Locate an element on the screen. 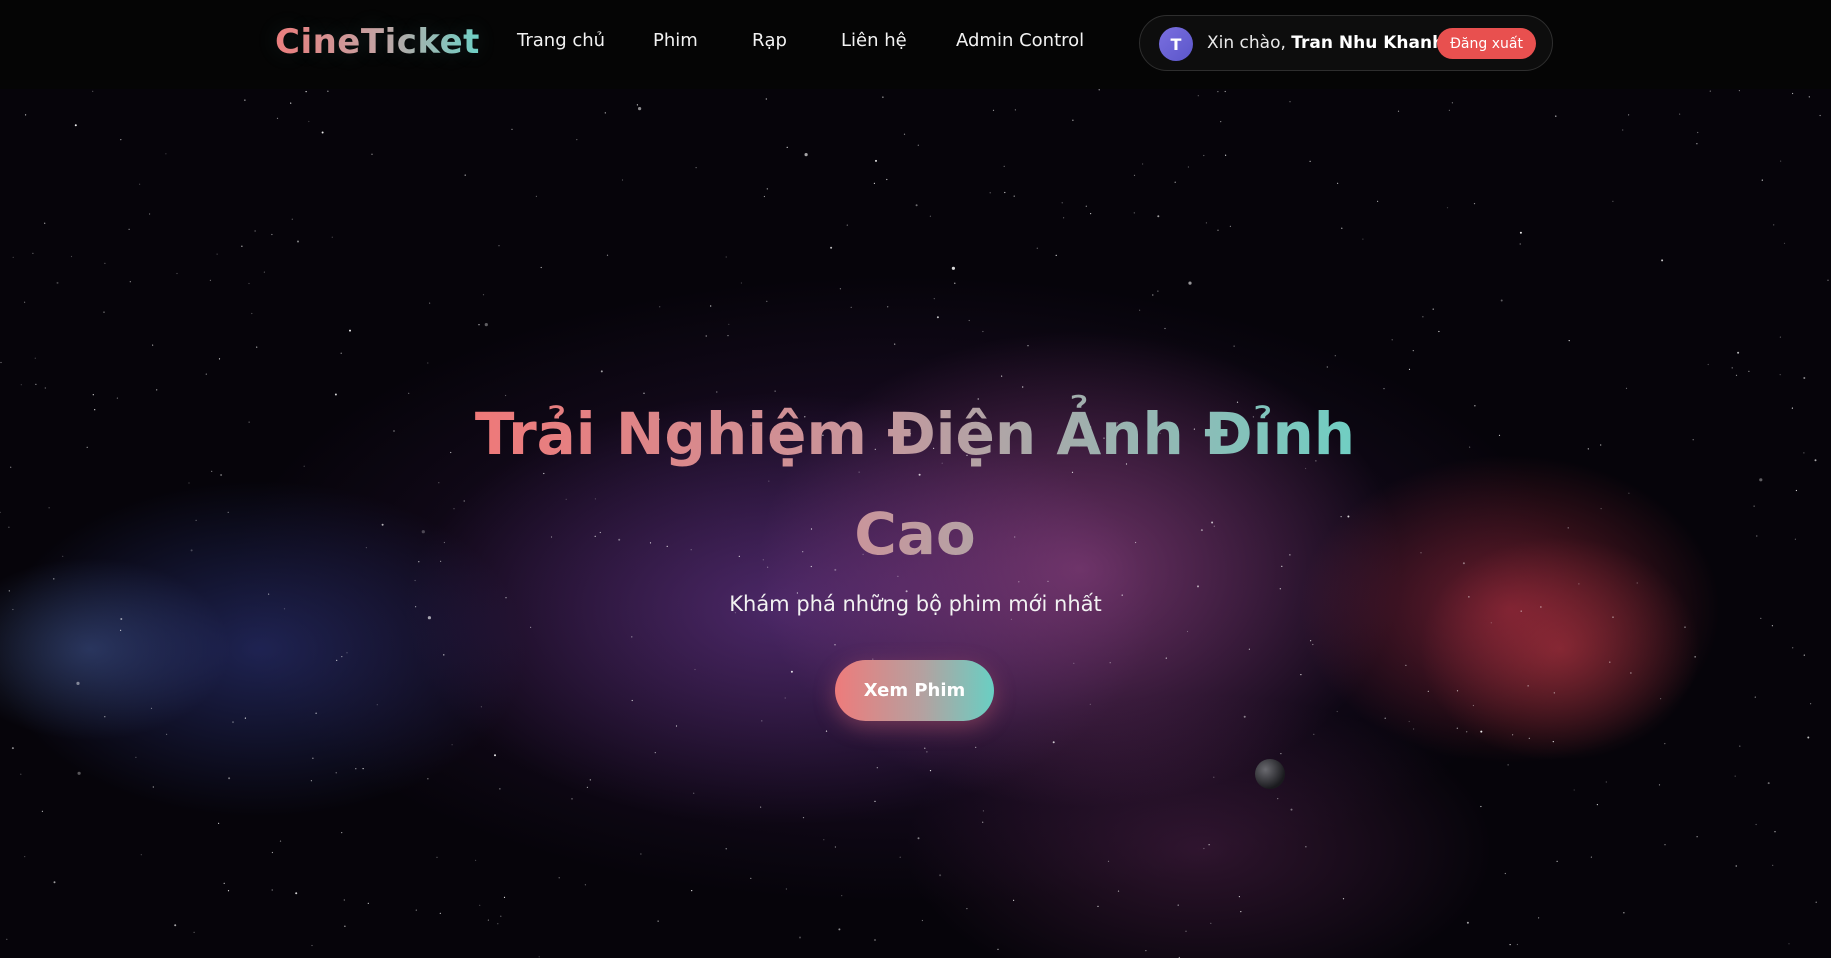 This screenshot has height=958, width=1831. user-greeting: Xin chào, Tran Nhu Khanh is located at coordinates (1325, 43).